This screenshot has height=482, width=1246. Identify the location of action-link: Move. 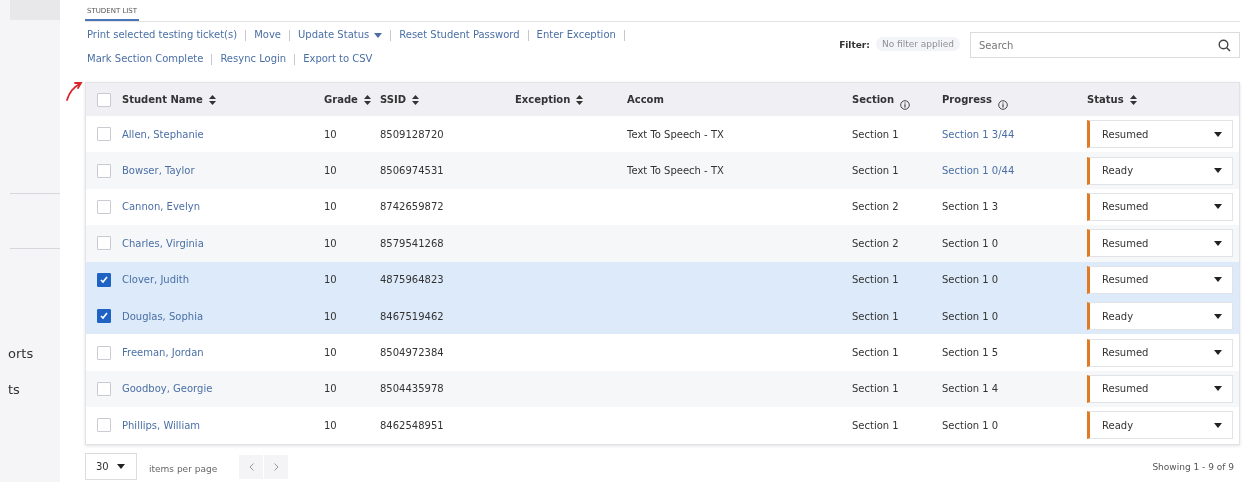
(267, 35).